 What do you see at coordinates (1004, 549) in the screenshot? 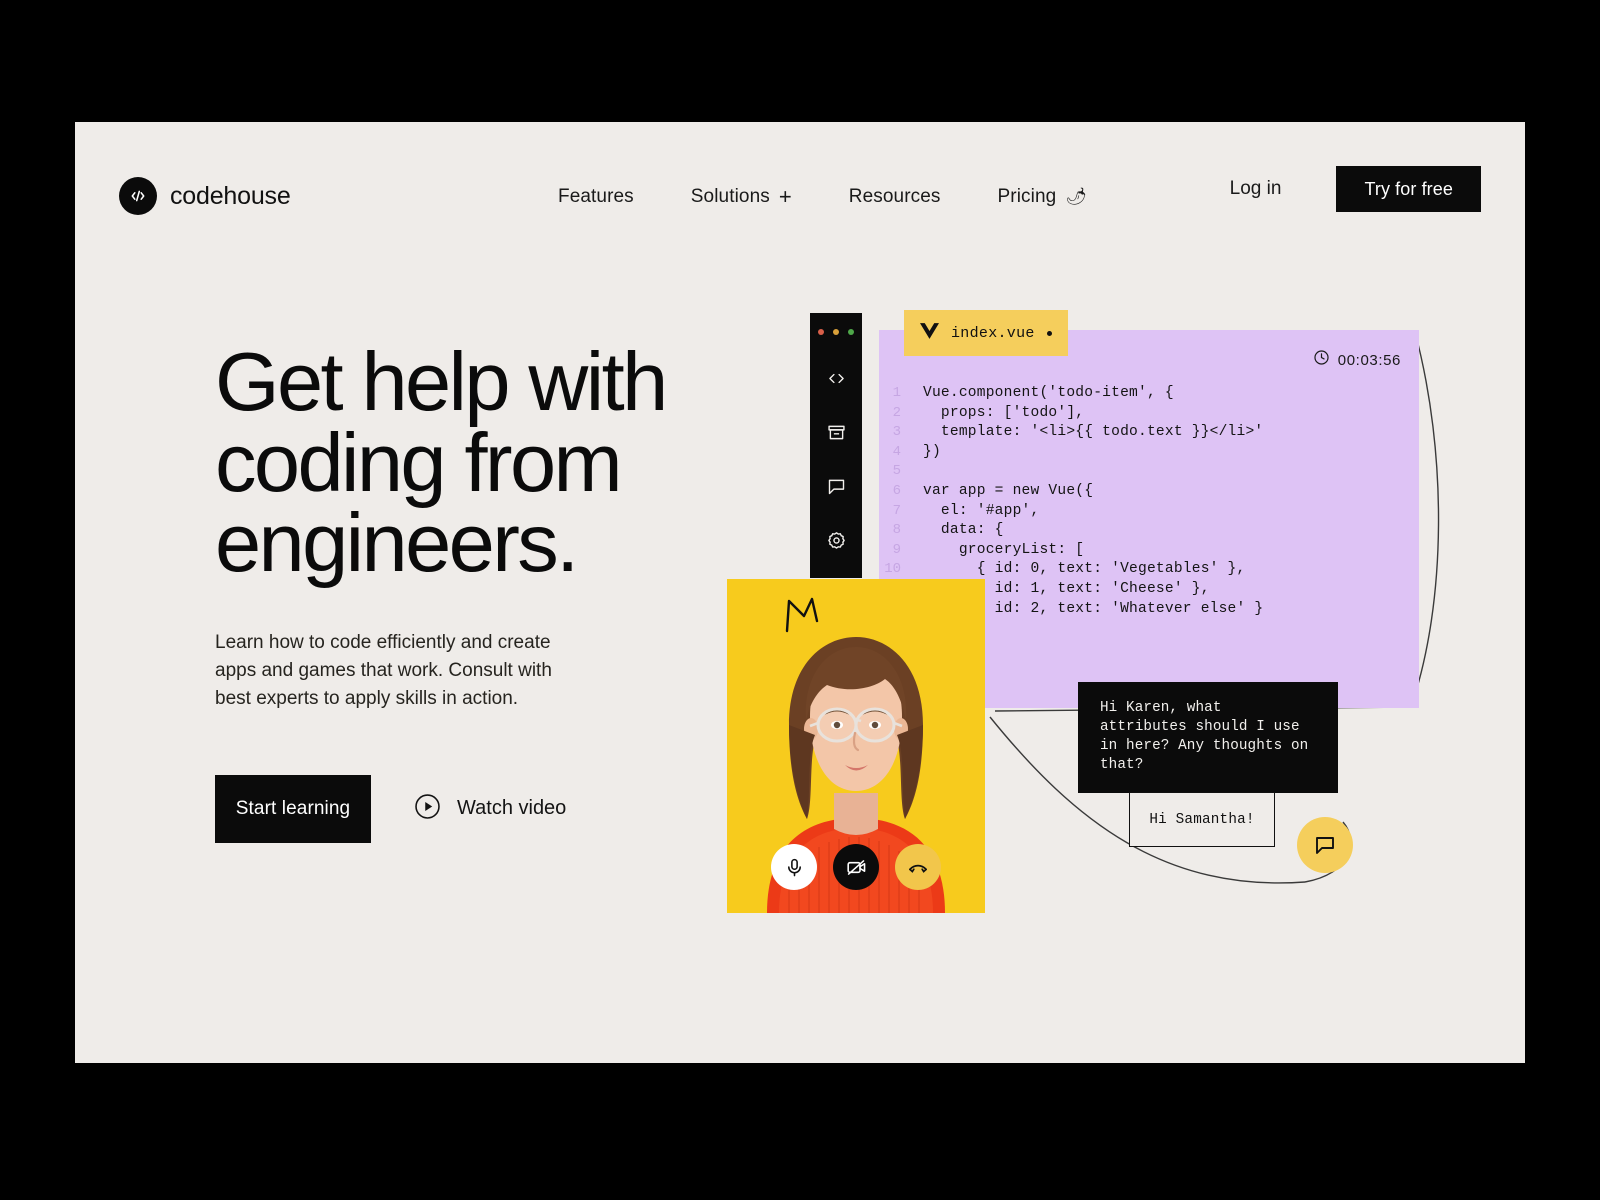
I see `code-line-text: groceryList: [` at bounding box center [1004, 549].